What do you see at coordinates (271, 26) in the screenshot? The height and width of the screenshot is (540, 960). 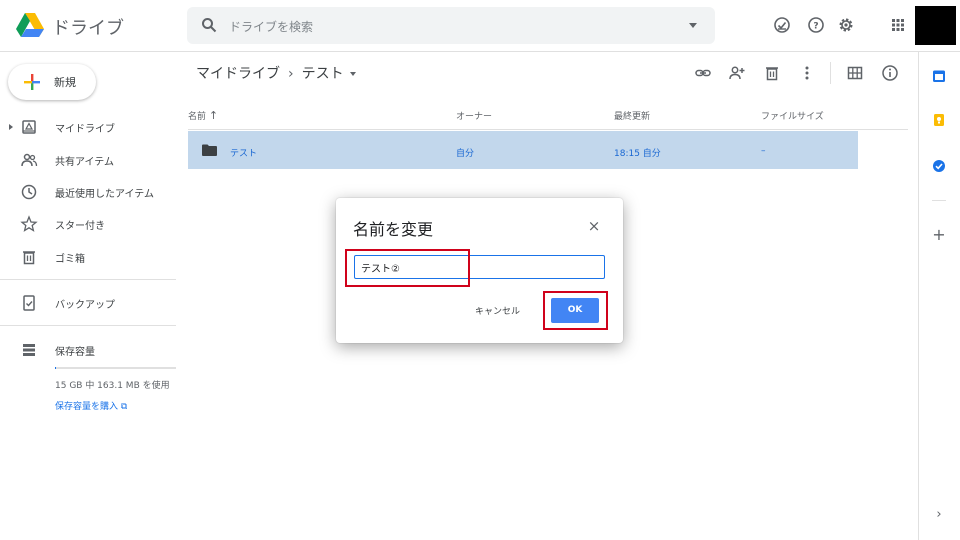 I see `search-input: ドライブを検索` at bounding box center [271, 26].